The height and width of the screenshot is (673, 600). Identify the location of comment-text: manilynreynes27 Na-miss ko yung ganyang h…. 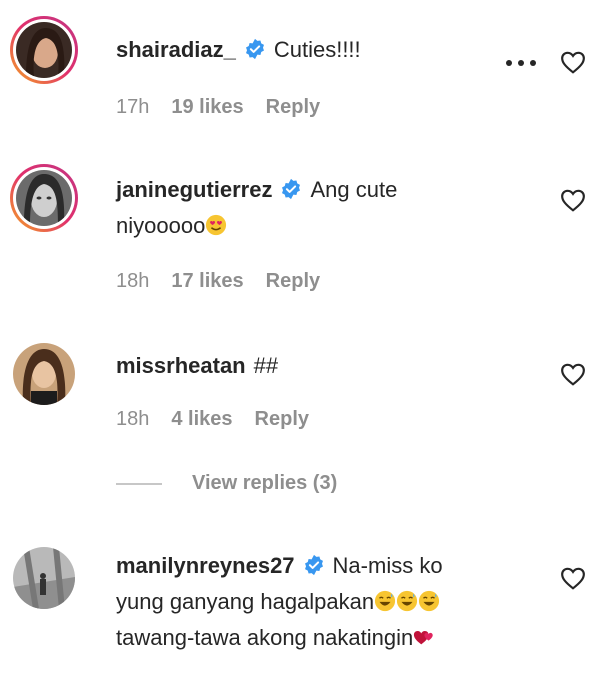
(336, 602).